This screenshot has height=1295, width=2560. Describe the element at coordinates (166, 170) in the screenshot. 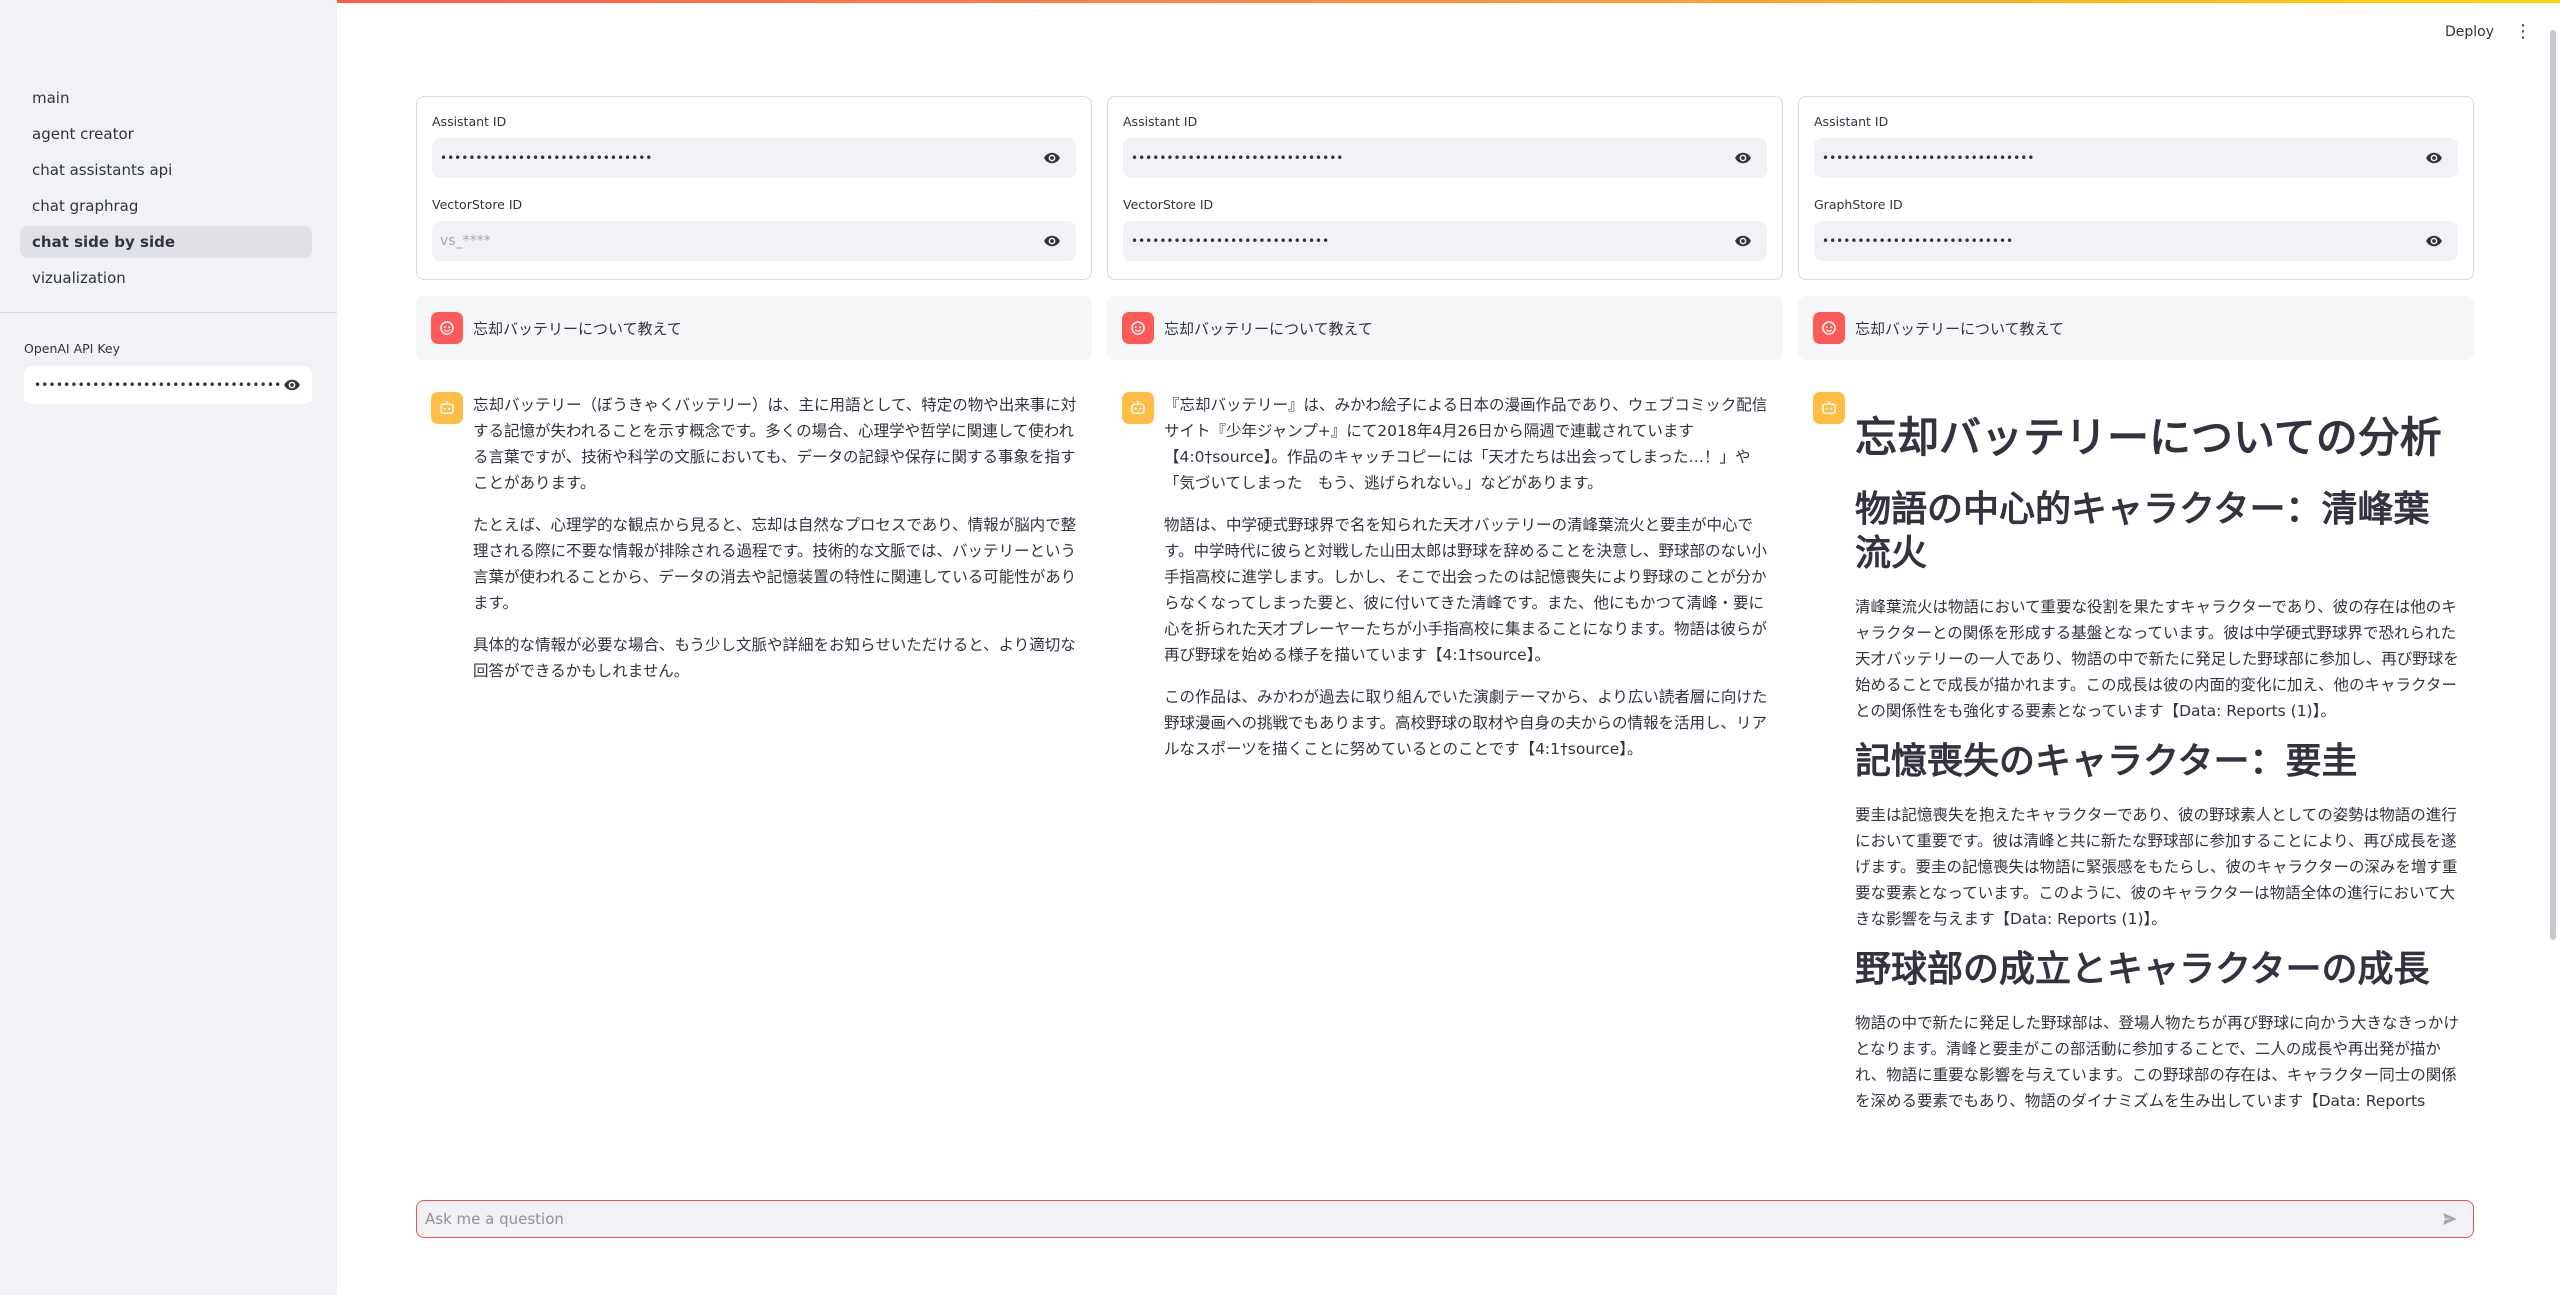

I see `sidebar-item-chat-assistants-api: chat assistants api` at that location.